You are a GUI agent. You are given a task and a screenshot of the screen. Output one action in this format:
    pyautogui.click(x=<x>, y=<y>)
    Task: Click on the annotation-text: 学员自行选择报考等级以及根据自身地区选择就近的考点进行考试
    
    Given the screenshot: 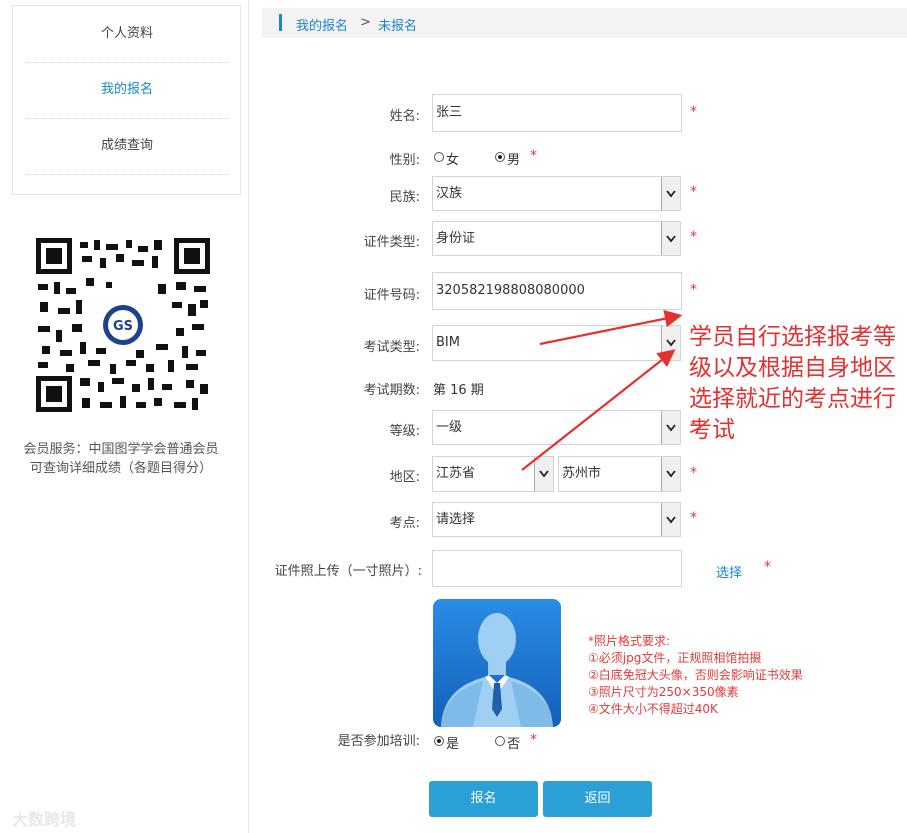 What is the action you would take?
    pyautogui.click(x=792, y=383)
    